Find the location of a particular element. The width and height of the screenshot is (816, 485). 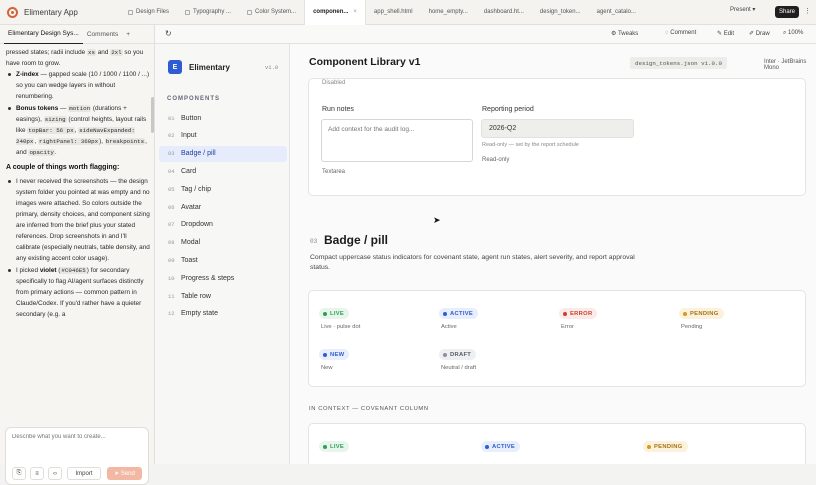

badge-caption: New is located at coordinates (327, 368).